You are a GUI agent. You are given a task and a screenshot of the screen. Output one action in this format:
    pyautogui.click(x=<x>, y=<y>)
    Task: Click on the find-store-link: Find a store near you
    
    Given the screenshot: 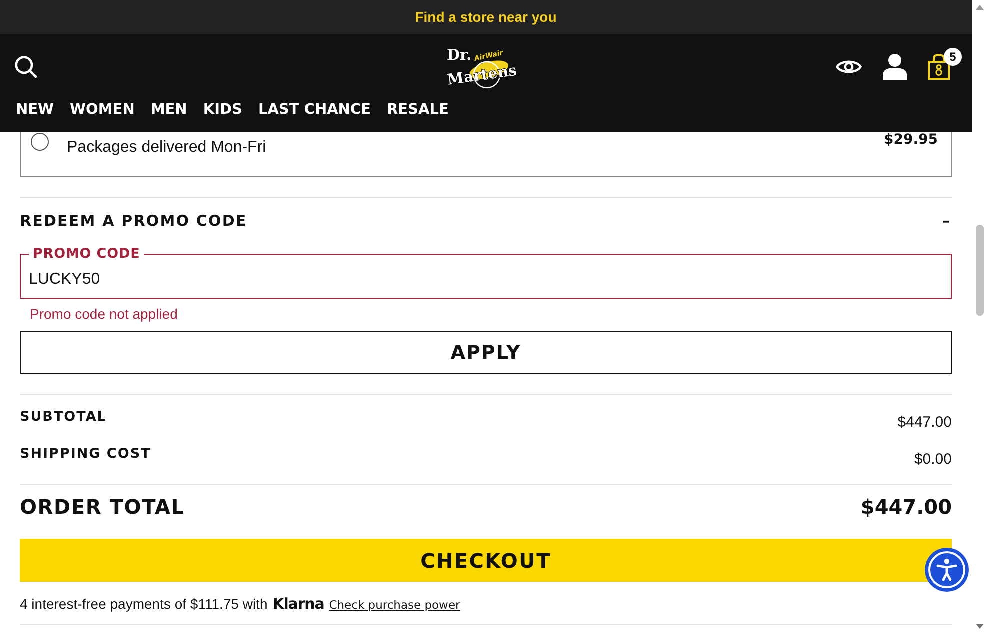 What is the action you would take?
    pyautogui.click(x=486, y=17)
    